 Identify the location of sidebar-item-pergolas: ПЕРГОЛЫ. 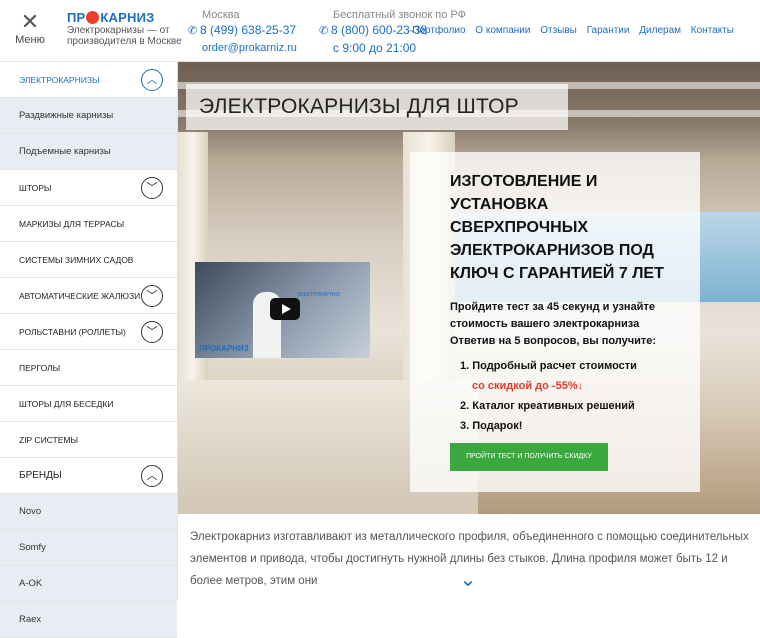
(88, 368).